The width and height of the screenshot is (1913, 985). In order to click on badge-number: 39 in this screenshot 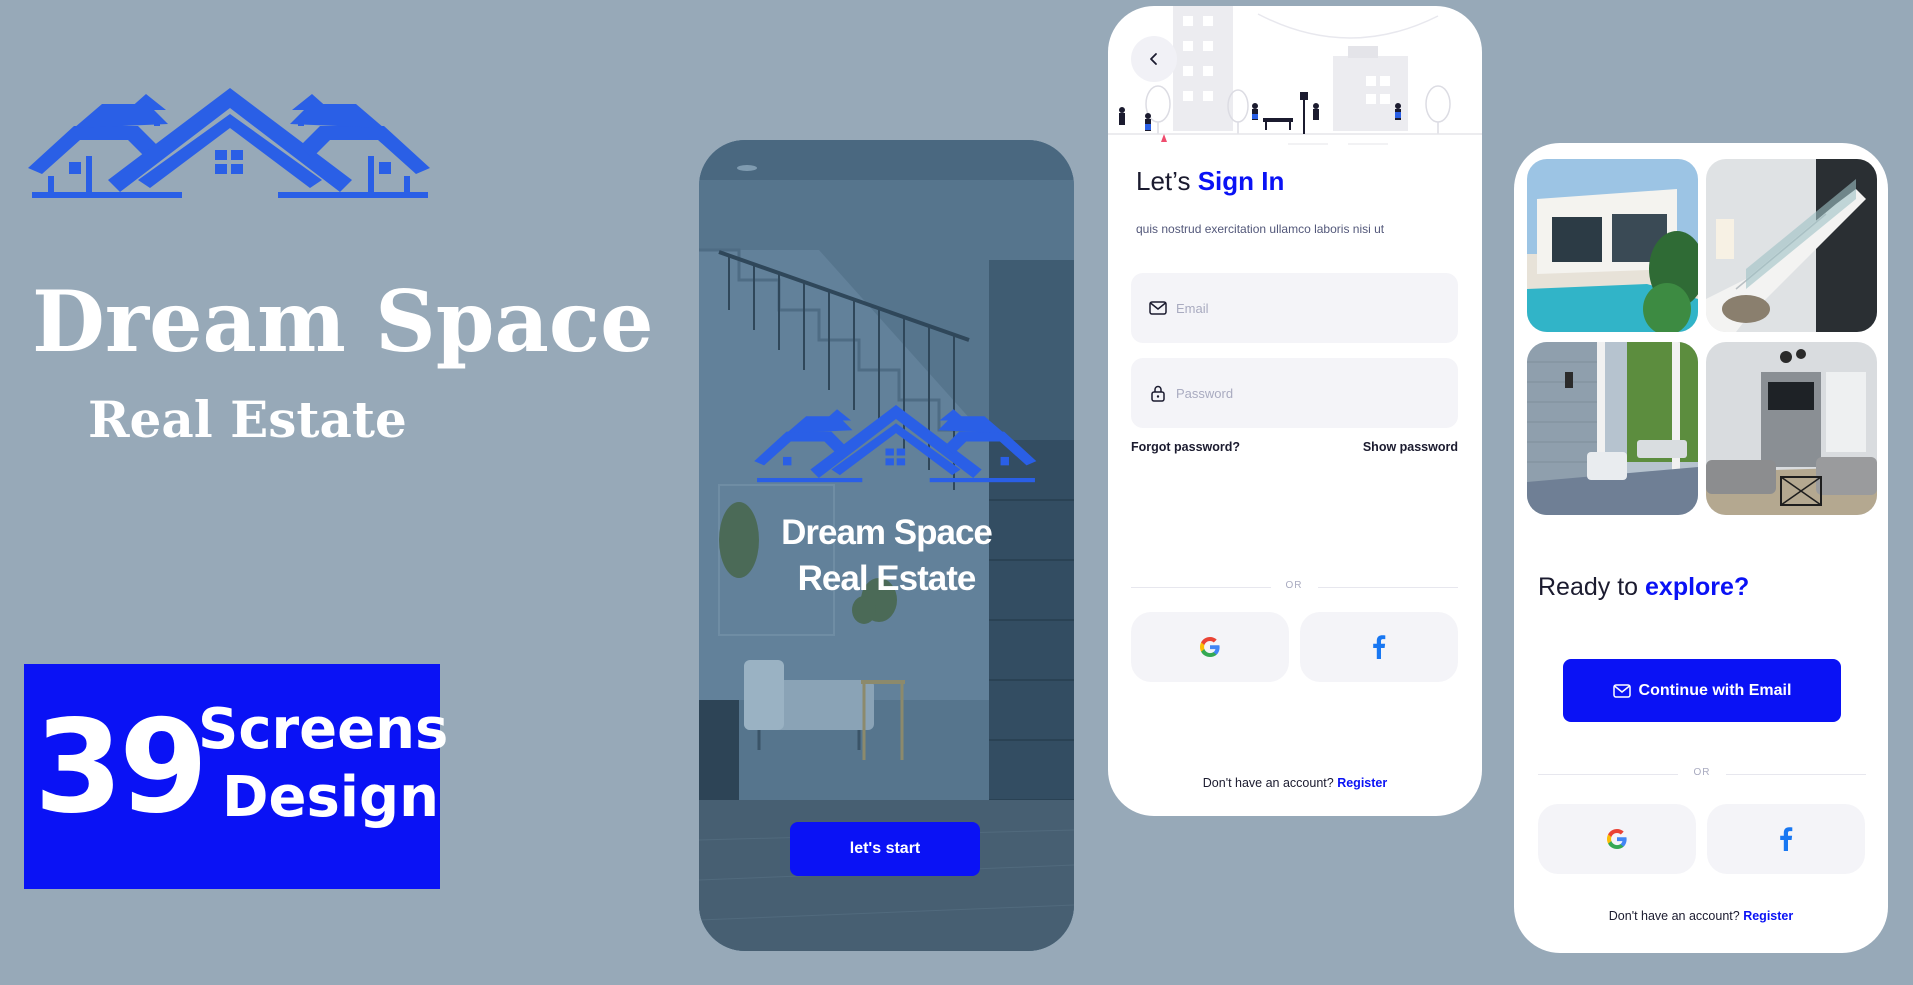, I will do `click(121, 767)`.